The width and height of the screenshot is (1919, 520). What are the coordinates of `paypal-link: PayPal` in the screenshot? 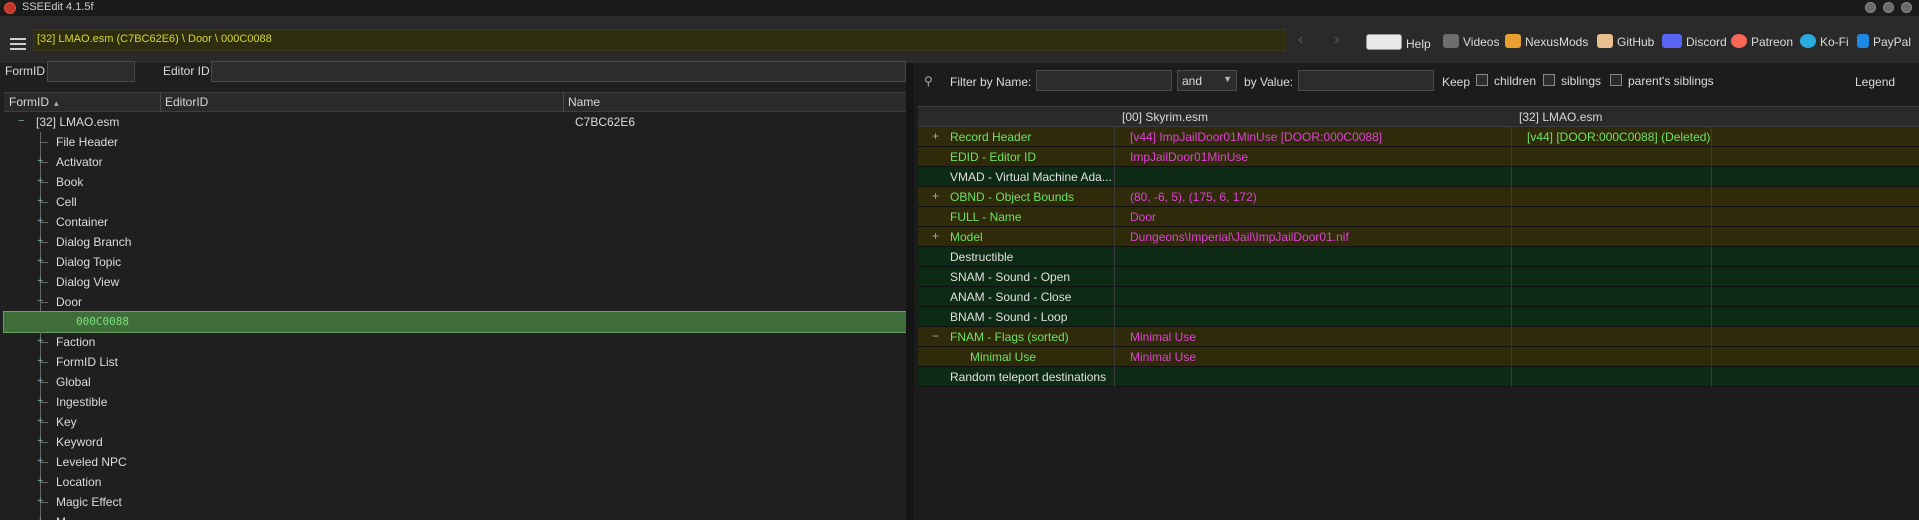 It's located at (1884, 41).